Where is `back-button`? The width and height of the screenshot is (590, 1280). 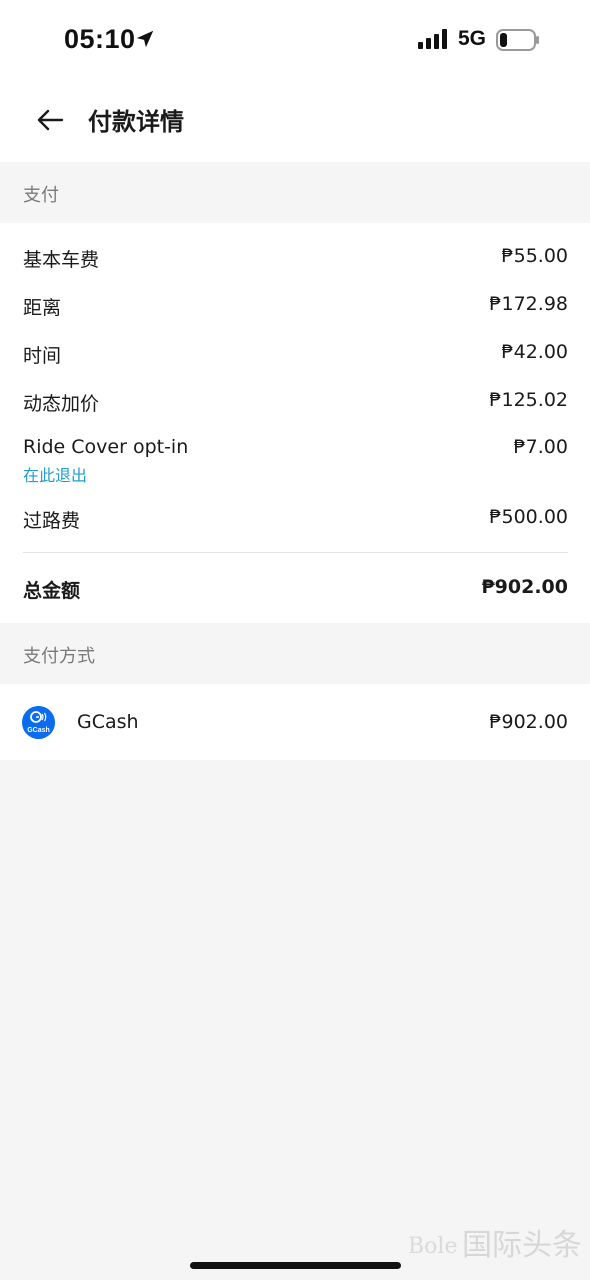 back-button is located at coordinates (50, 120).